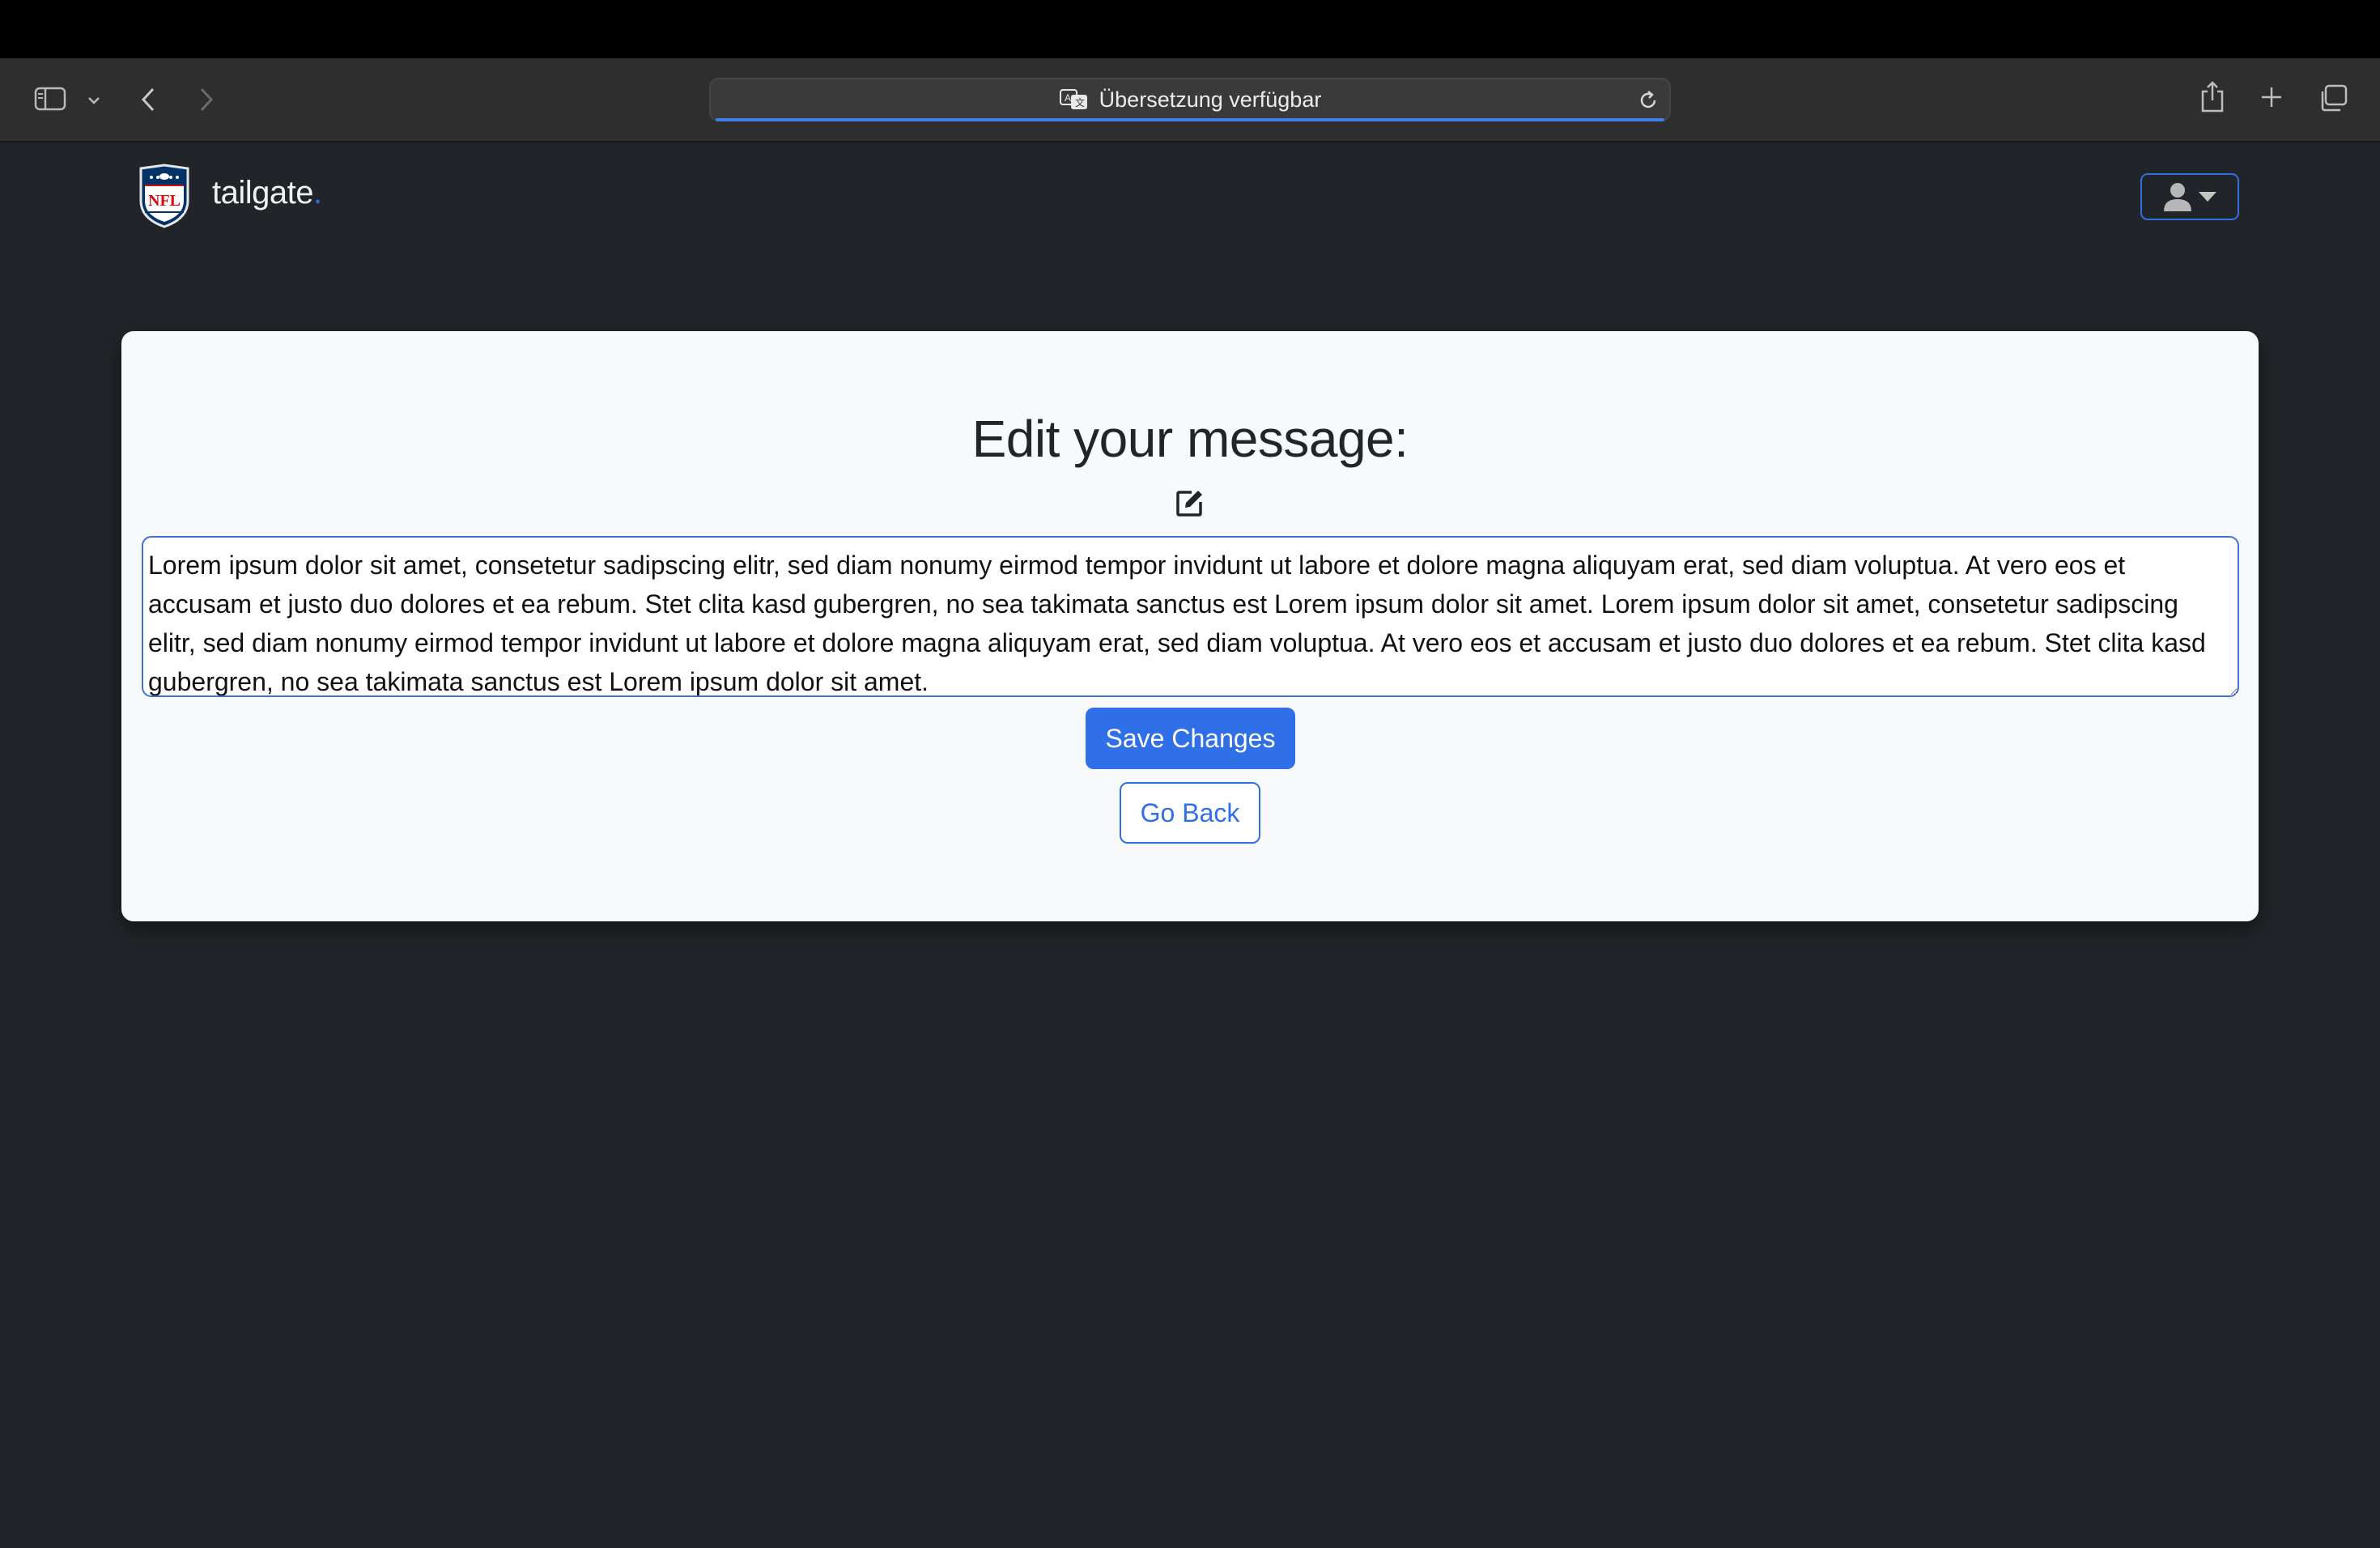  Describe the element at coordinates (2212, 97) in the screenshot. I see `share-icon` at that location.